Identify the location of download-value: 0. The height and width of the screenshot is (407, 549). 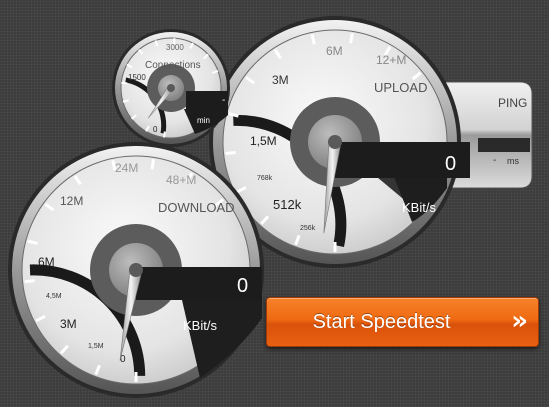
(242, 286).